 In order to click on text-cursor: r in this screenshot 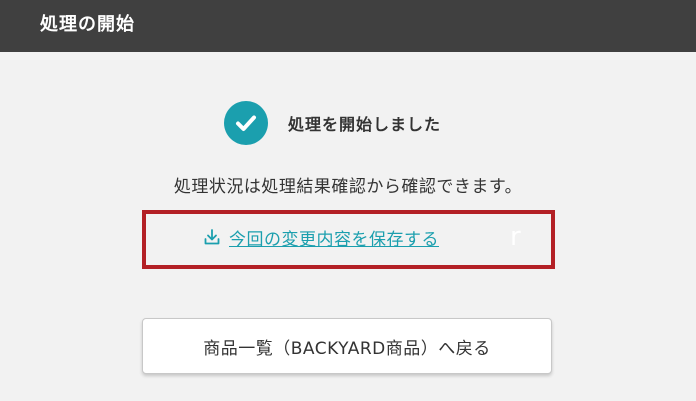, I will do `click(515, 237)`.